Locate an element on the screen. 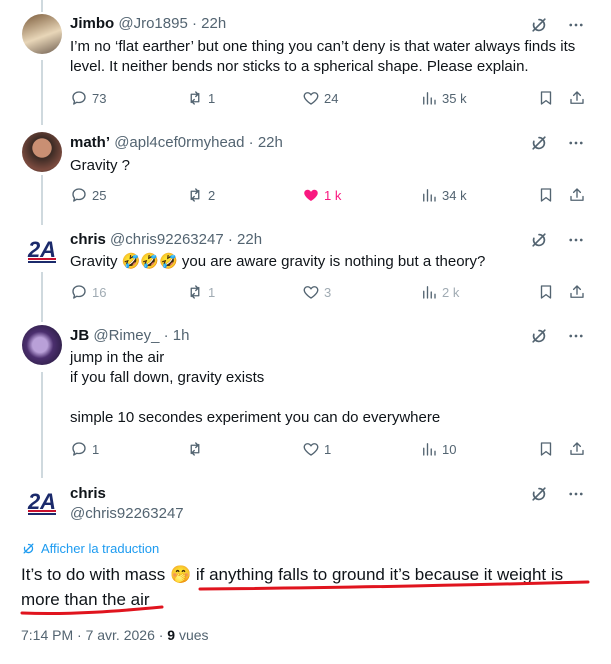 The height and width of the screenshot is (664, 611). reply-button: 73 is located at coordinates (88, 98).